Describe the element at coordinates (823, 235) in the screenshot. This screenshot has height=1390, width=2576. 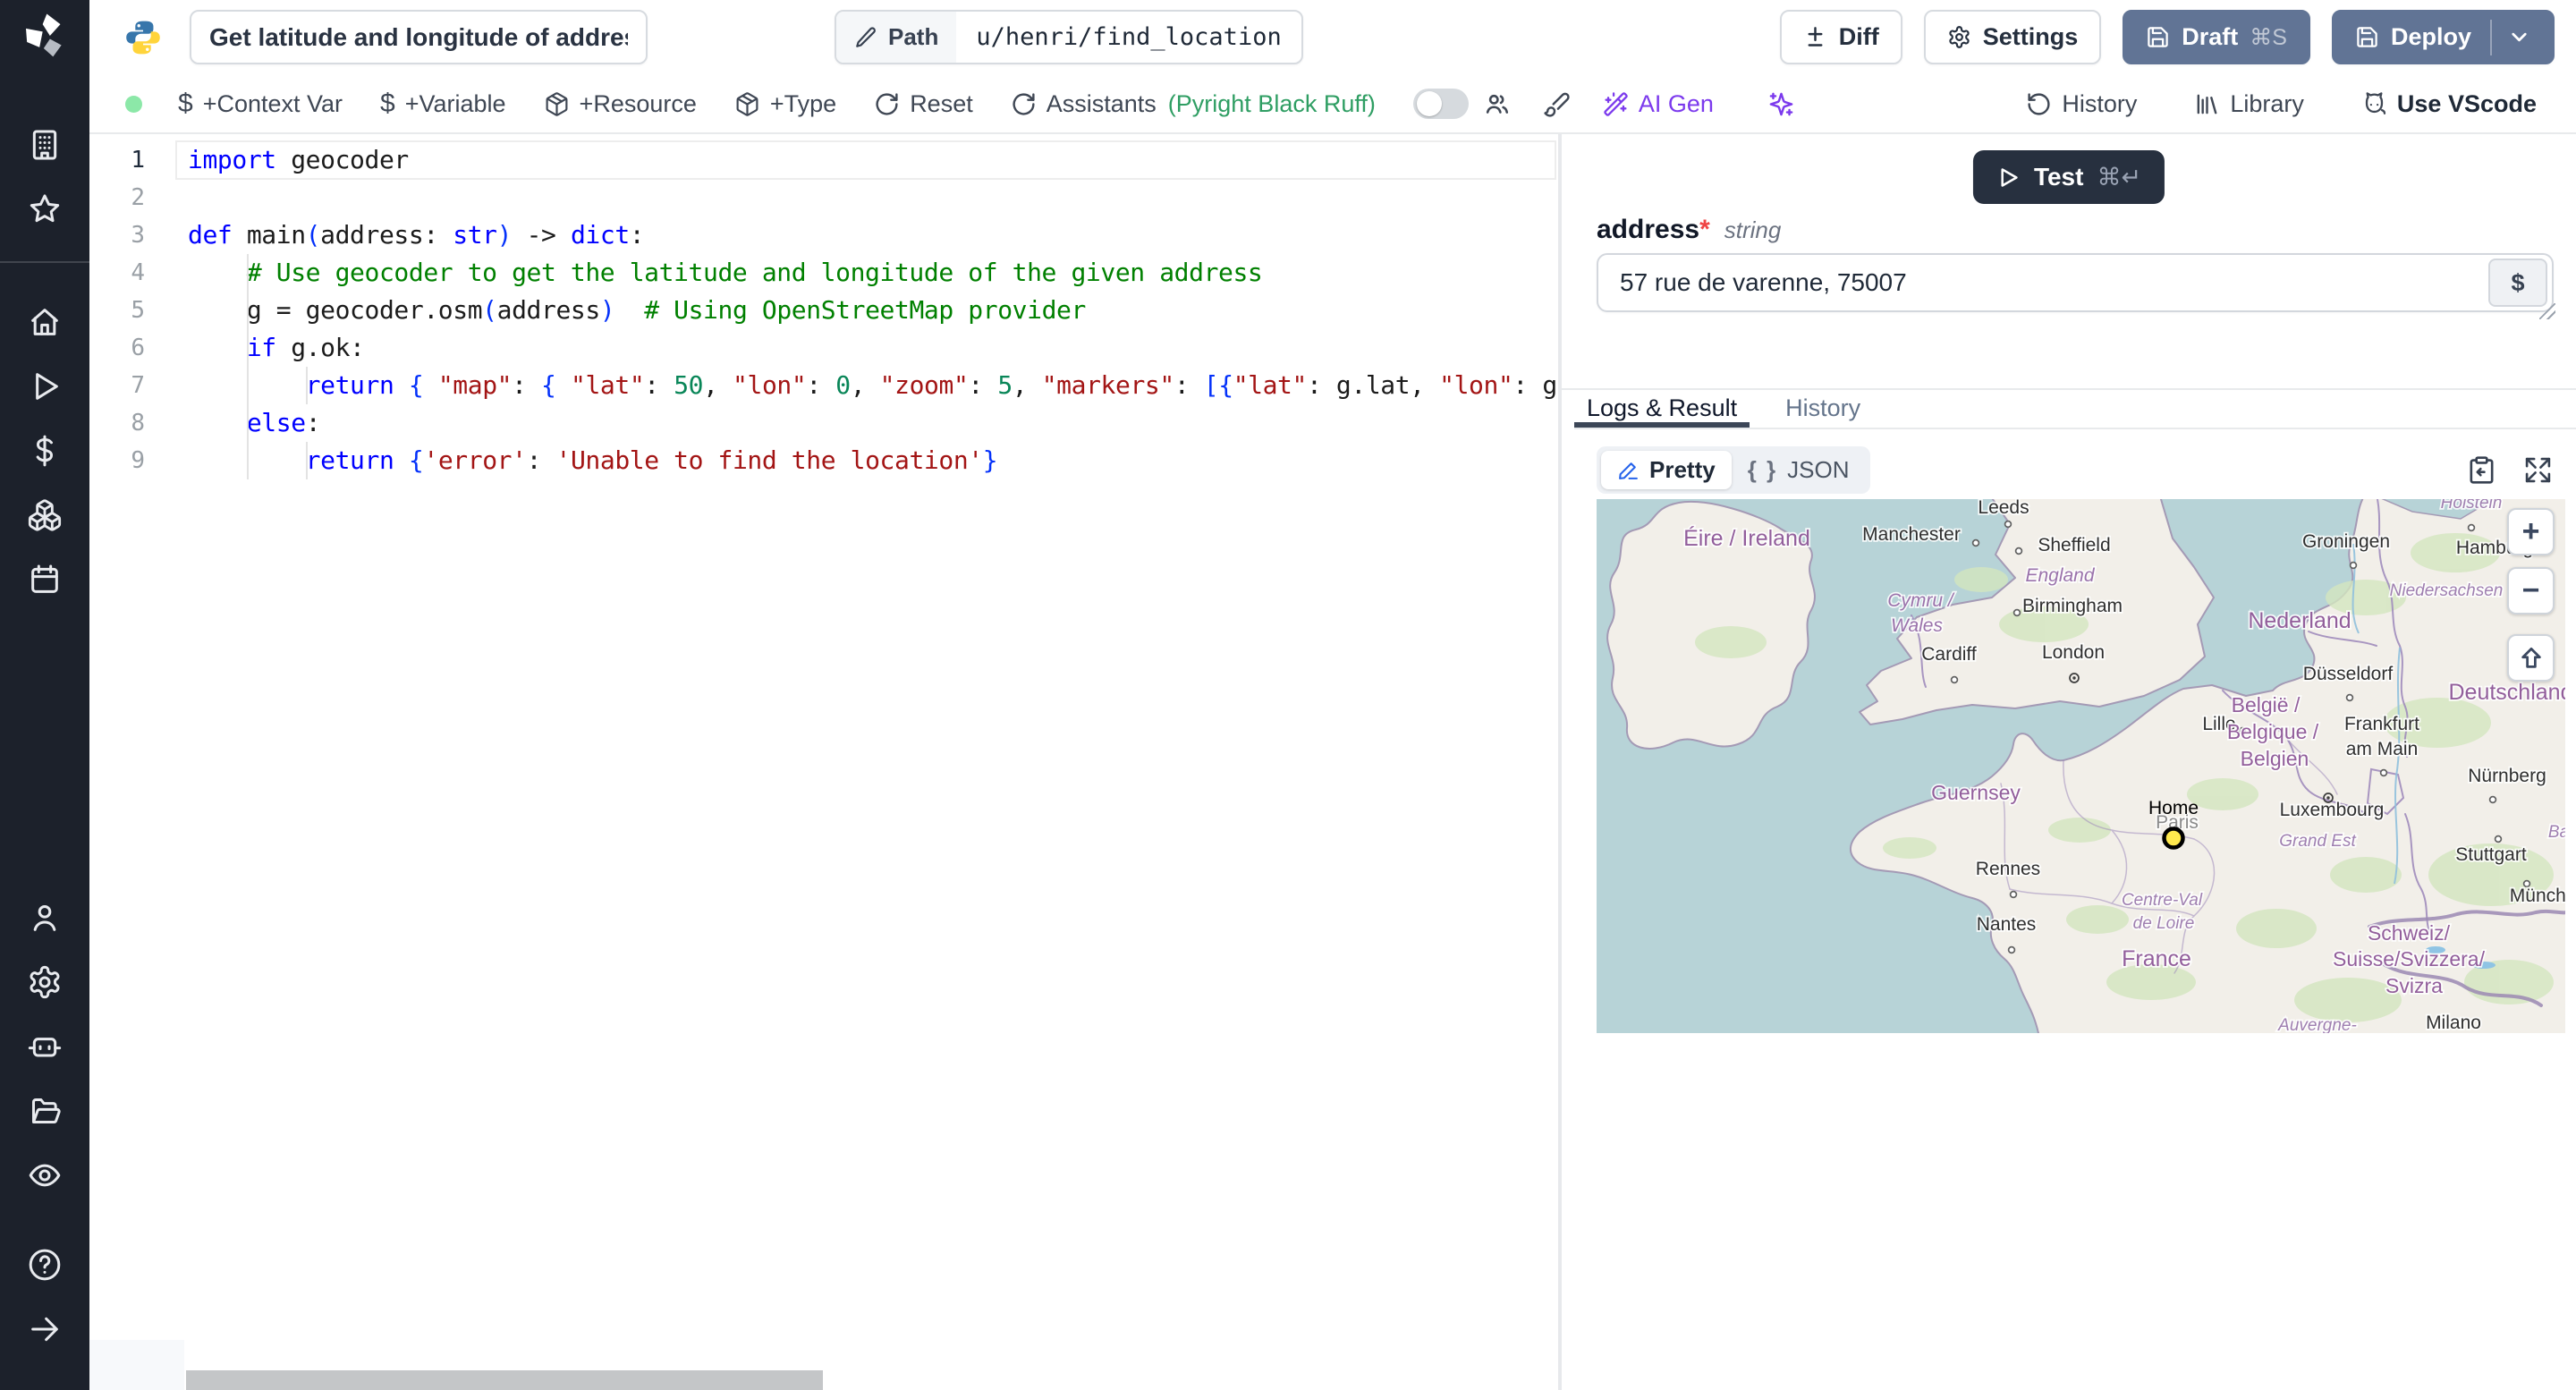
I see `code-line-3: 3 def main(address: str) -> dict:` at that location.